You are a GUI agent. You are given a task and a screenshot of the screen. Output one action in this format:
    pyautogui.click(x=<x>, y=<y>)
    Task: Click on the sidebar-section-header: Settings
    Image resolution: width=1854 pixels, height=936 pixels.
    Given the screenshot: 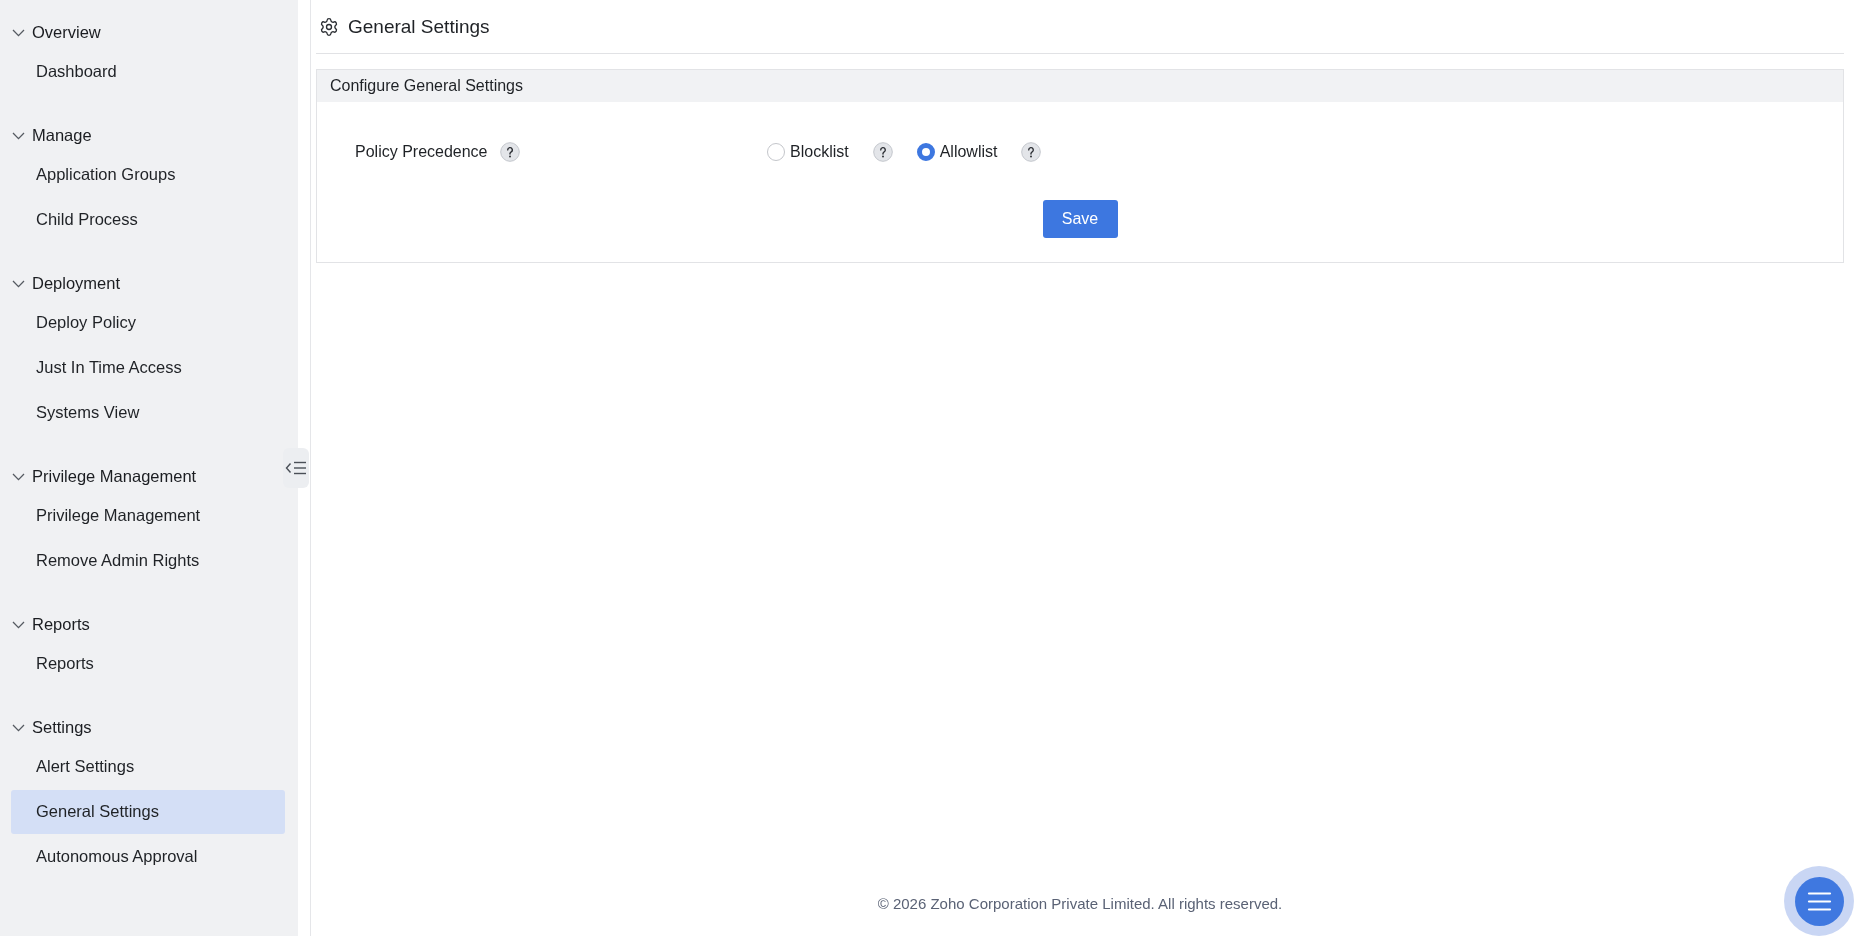 What is the action you would take?
    pyautogui.click(x=52, y=727)
    